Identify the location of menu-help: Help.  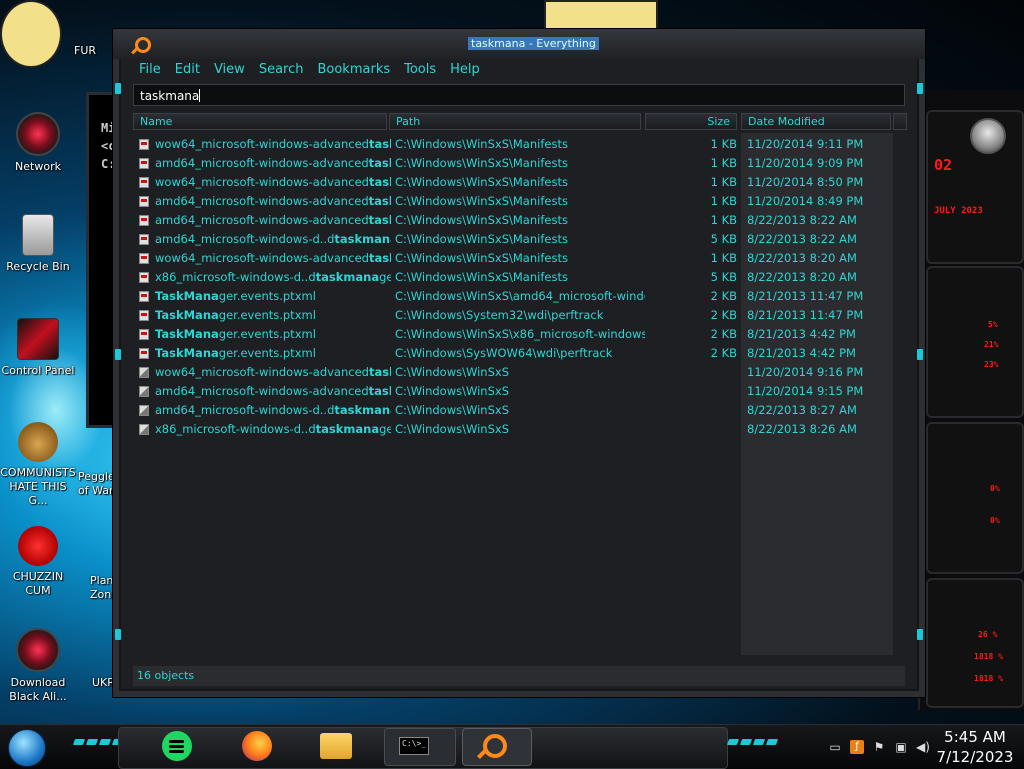
(466, 71).